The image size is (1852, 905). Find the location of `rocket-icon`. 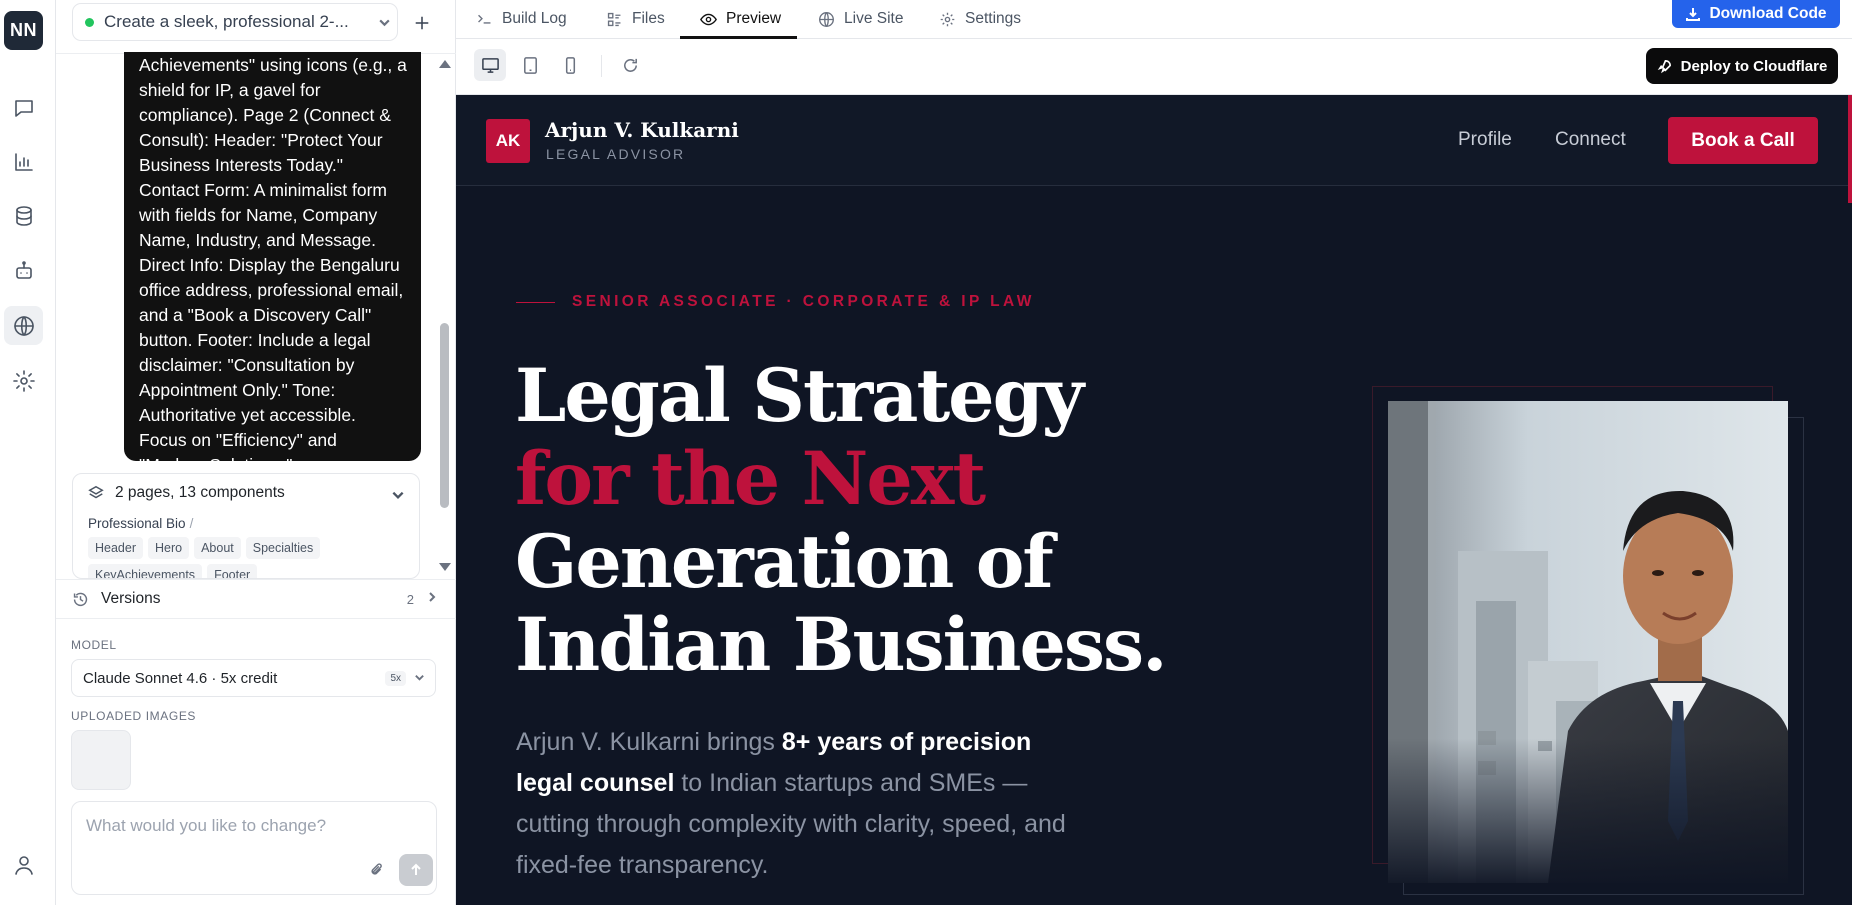

rocket-icon is located at coordinates (1664, 66).